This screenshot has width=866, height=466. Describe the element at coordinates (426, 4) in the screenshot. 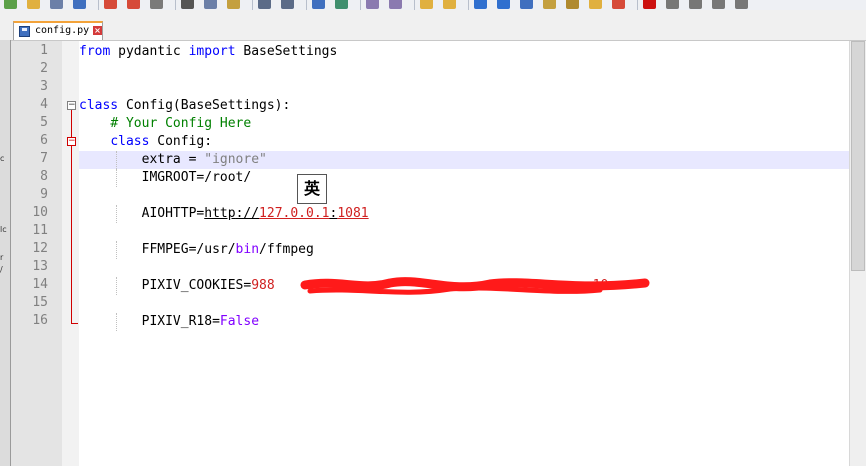

I see `sync-v-icon` at that location.